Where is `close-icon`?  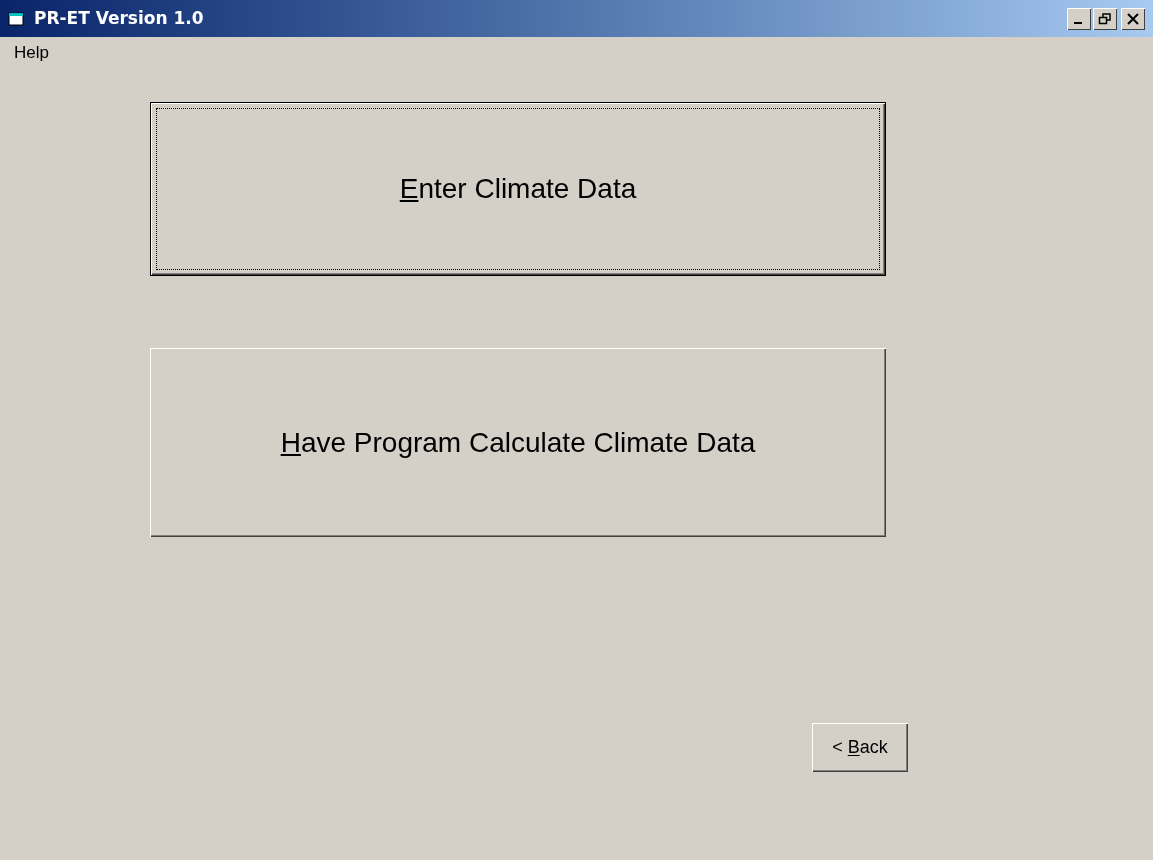 close-icon is located at coordinates (1133, 18).